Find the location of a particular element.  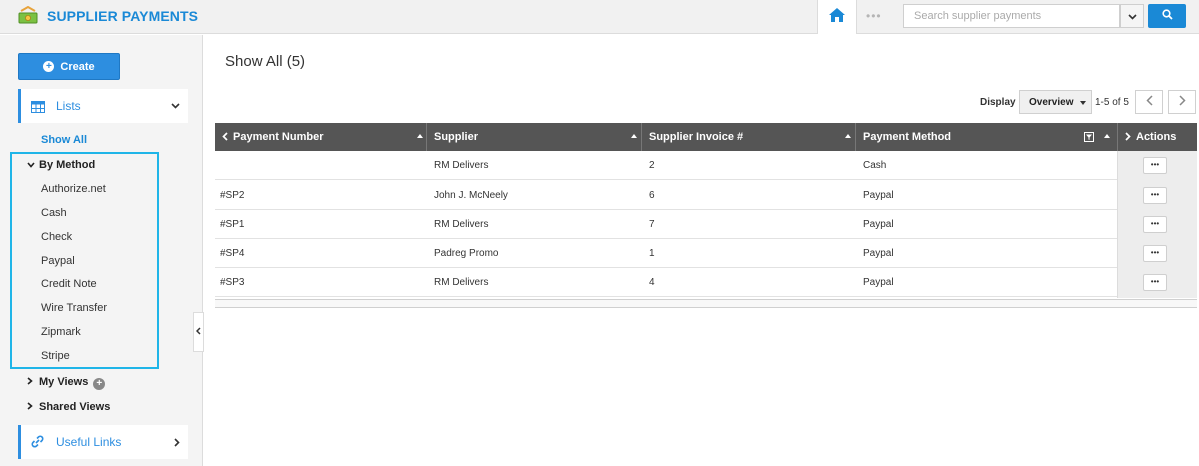

create-label: Create is located at coordinates (77, 66).